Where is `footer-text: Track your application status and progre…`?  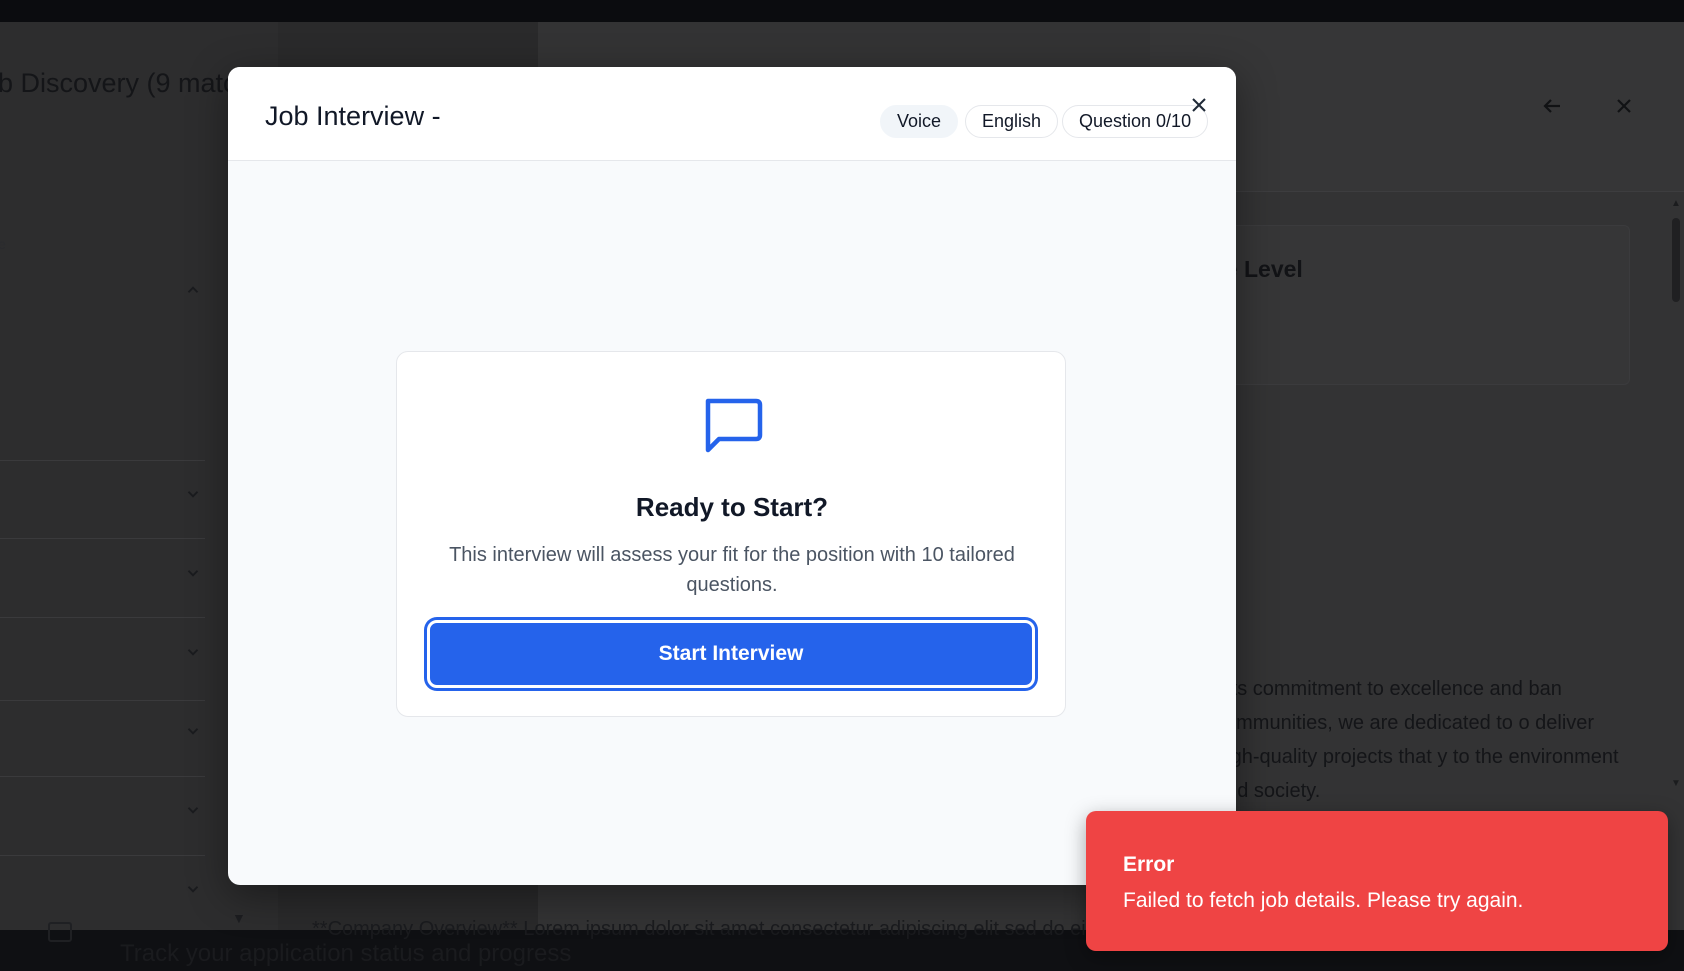 footer-text: Track your application status and progre… is located at coordinates (346, 953).